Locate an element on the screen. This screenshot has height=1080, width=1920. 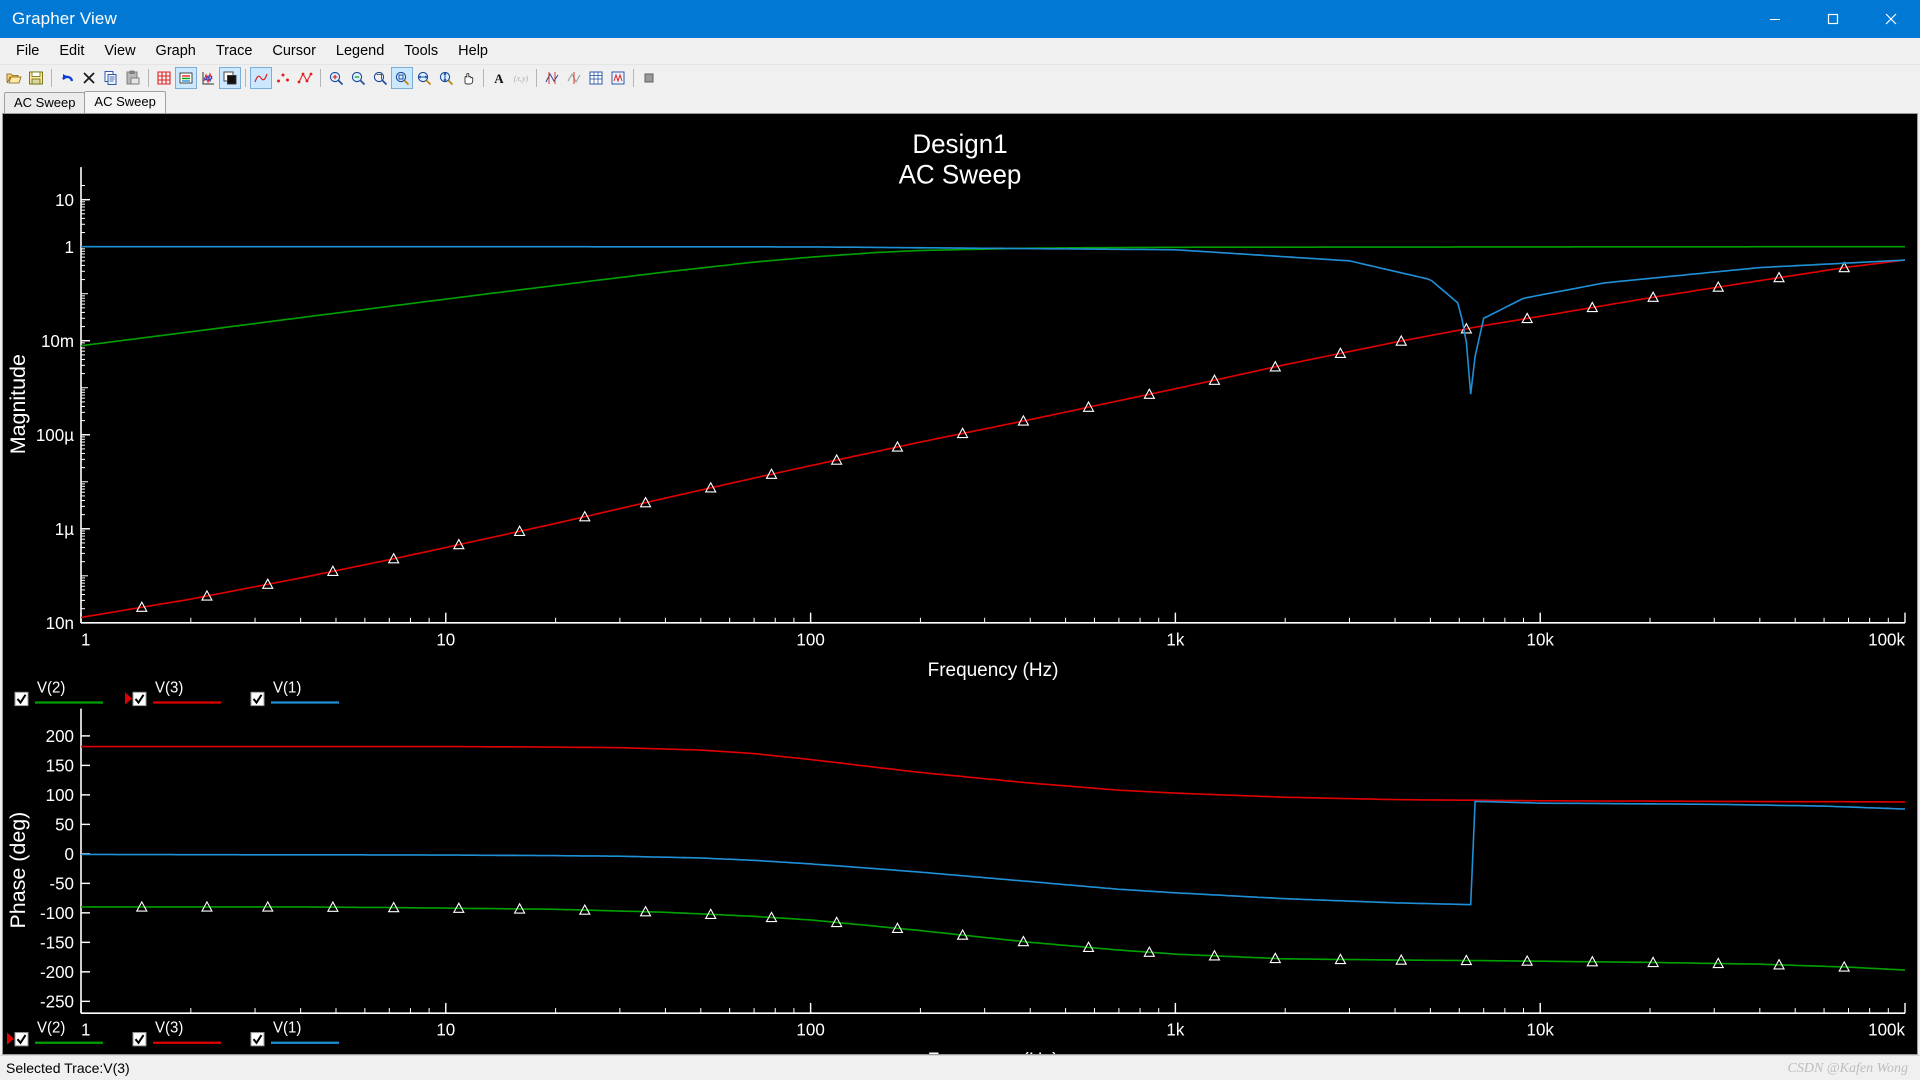
svg-text: A is located at coordinates (499, 78).